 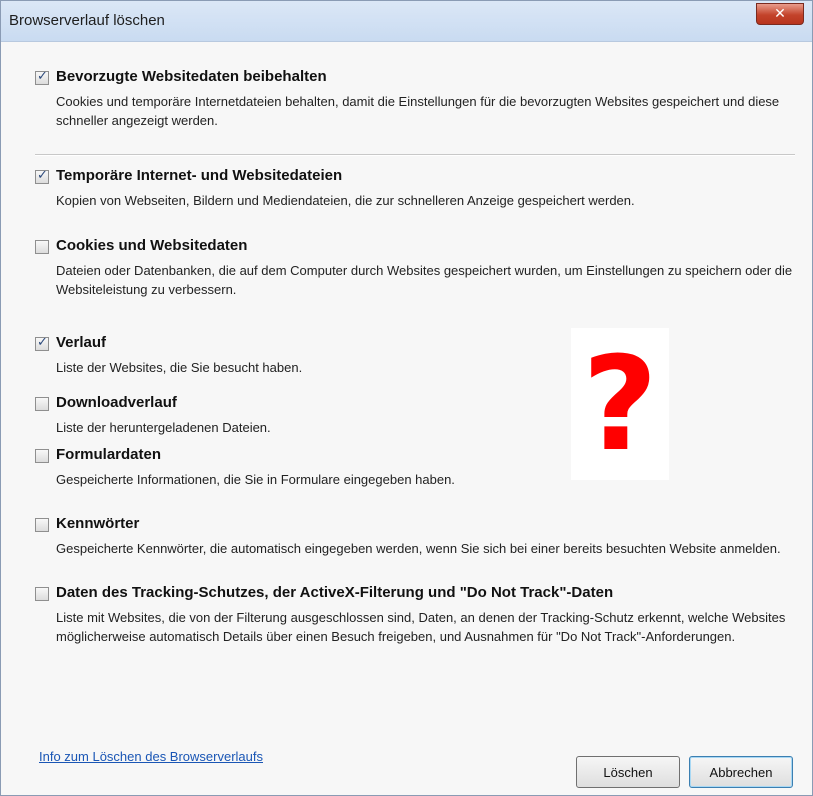 I want to click on option-title: Verlauf, so click(x=81, y=342).